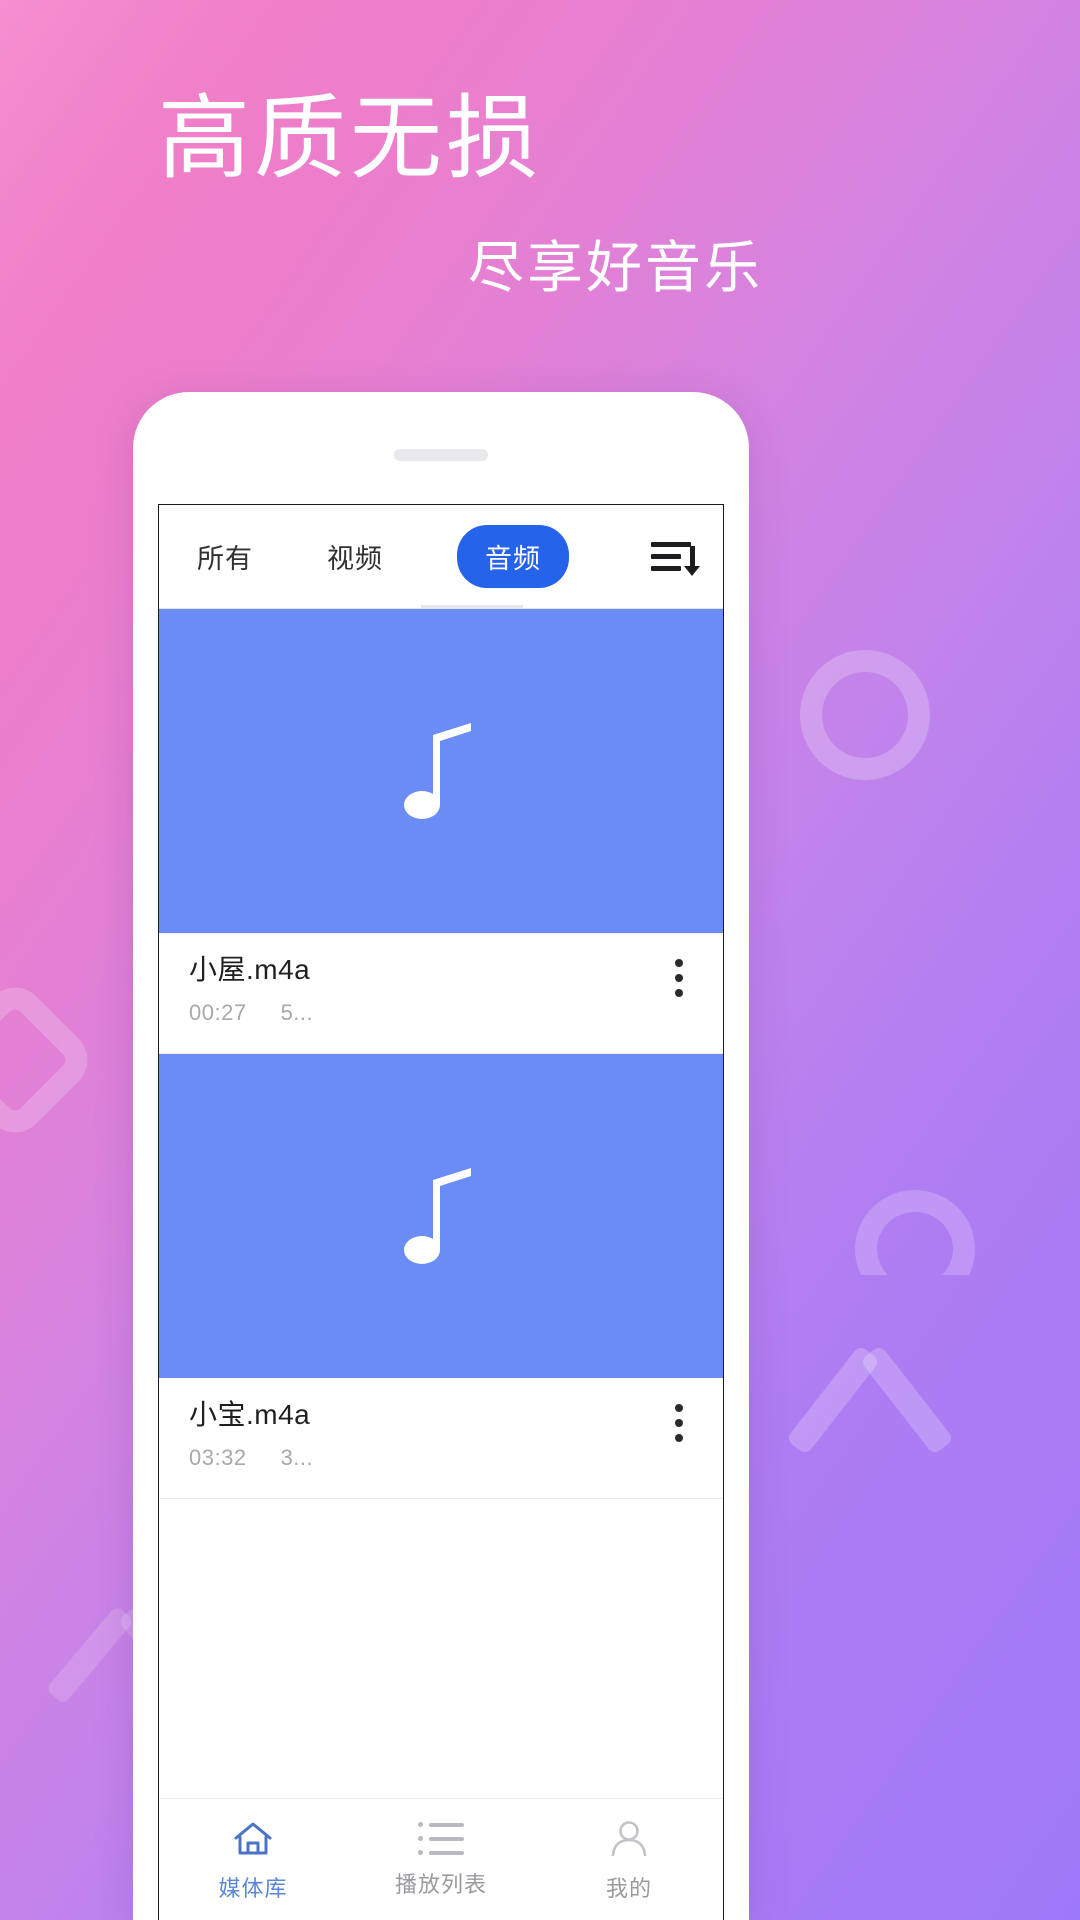  Describe the element at coordinates (253, 1859) in the screenshot. I see `nav-item-media-library: 媒体库` at that location.